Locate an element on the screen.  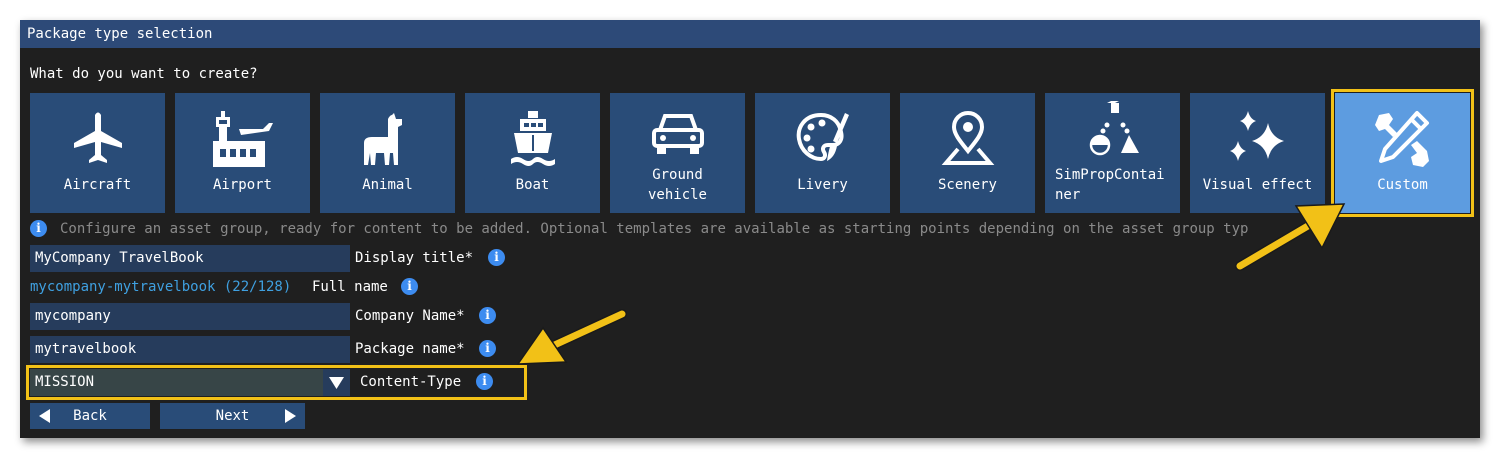
arrow-to-content-type-icon is located at coordinates (571, 337).